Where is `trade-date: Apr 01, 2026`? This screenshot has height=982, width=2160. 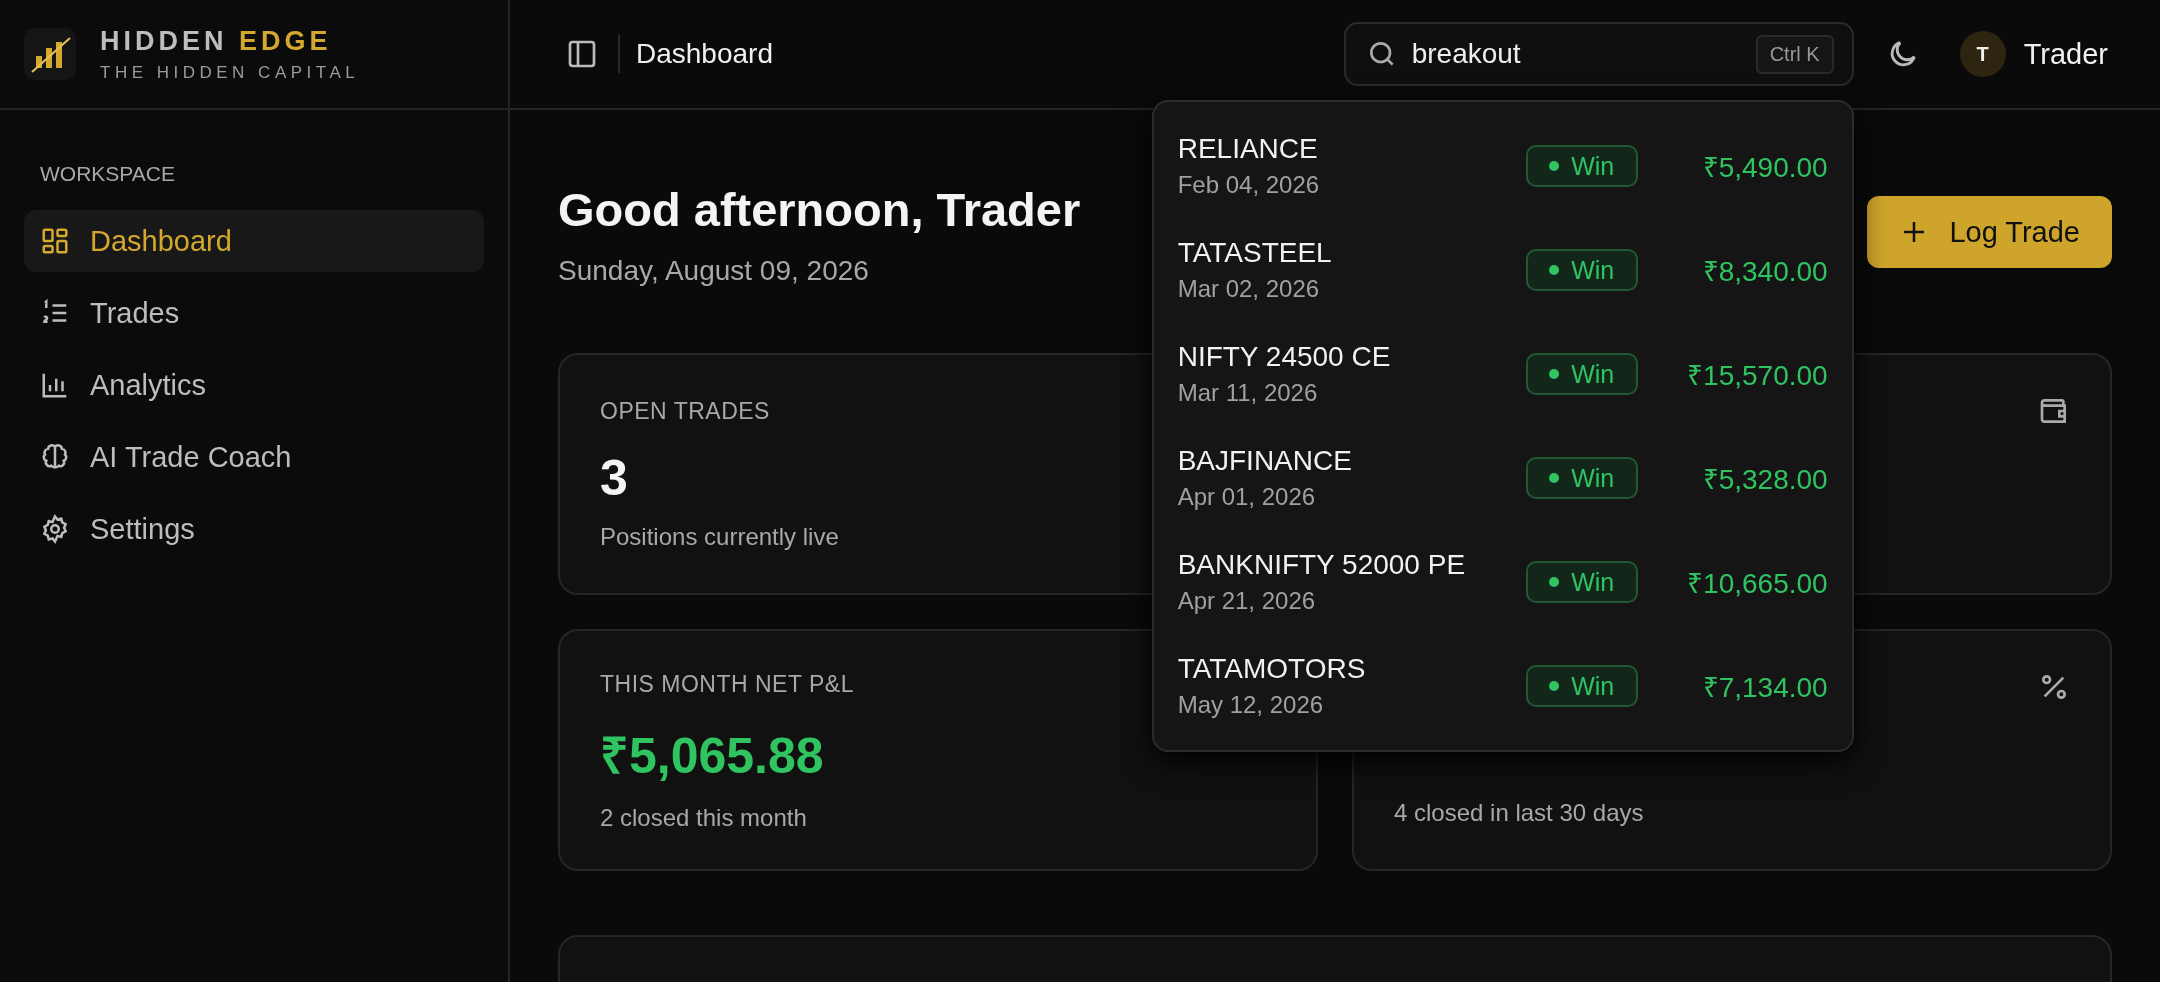
trade-date: Apr 01, 2026 is located at coordinates (1247, 497).